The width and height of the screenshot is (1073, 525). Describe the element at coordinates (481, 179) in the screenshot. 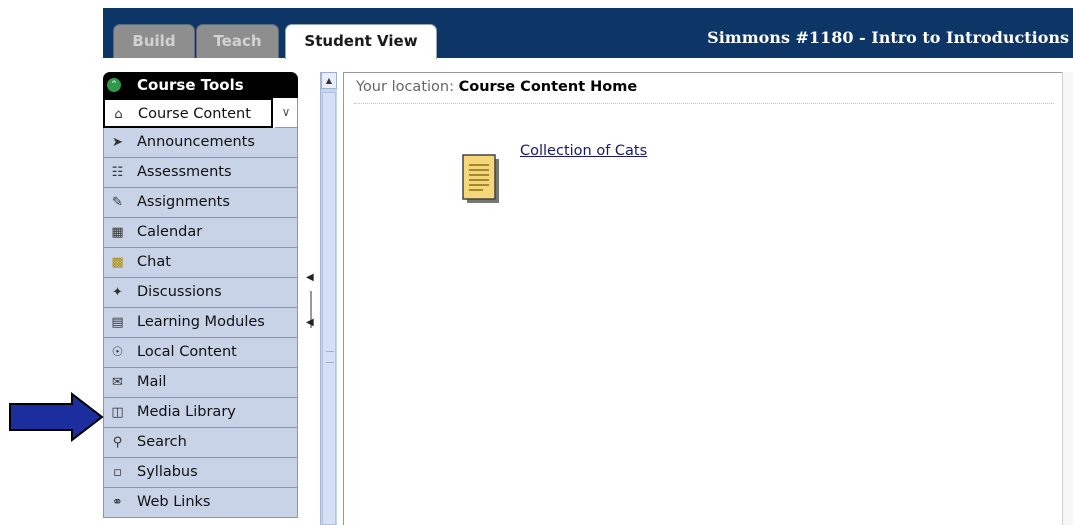

I see `document-icon` at that location.